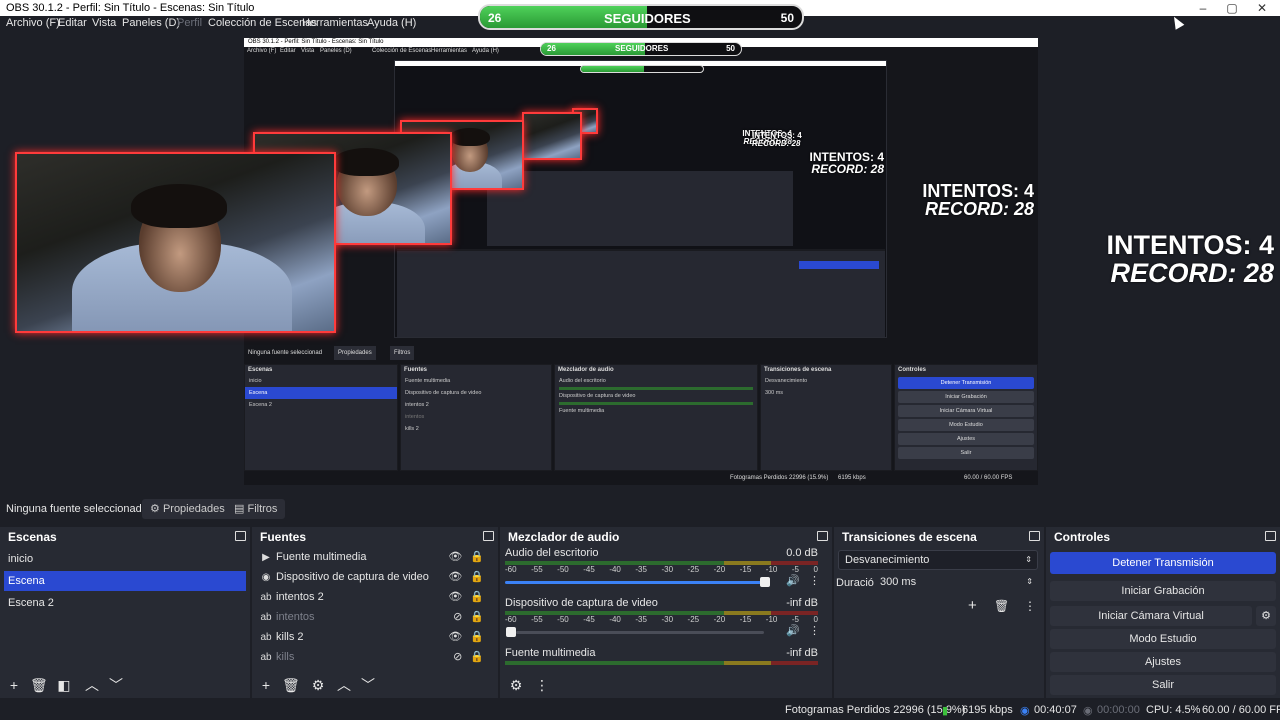  What do you see at coordinates (1001, 606) in the screenshot?
I see `remove-transition-icon: 🗑` at bounding box center [1001, 606].